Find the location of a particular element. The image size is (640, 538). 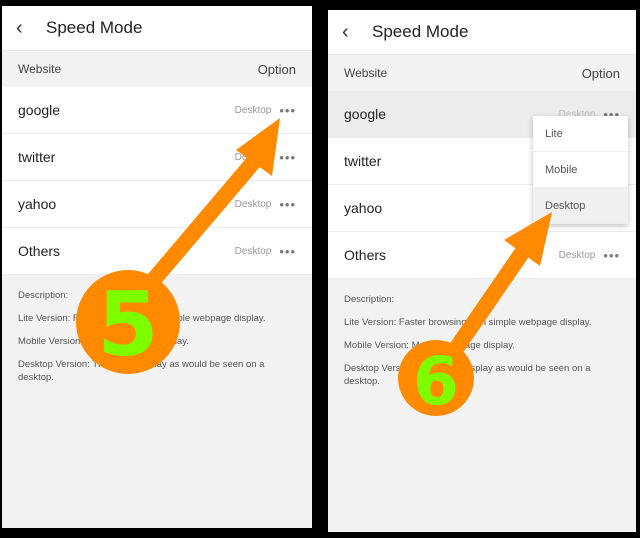

step-number-6: 6 is located at coordinates (436, 381).